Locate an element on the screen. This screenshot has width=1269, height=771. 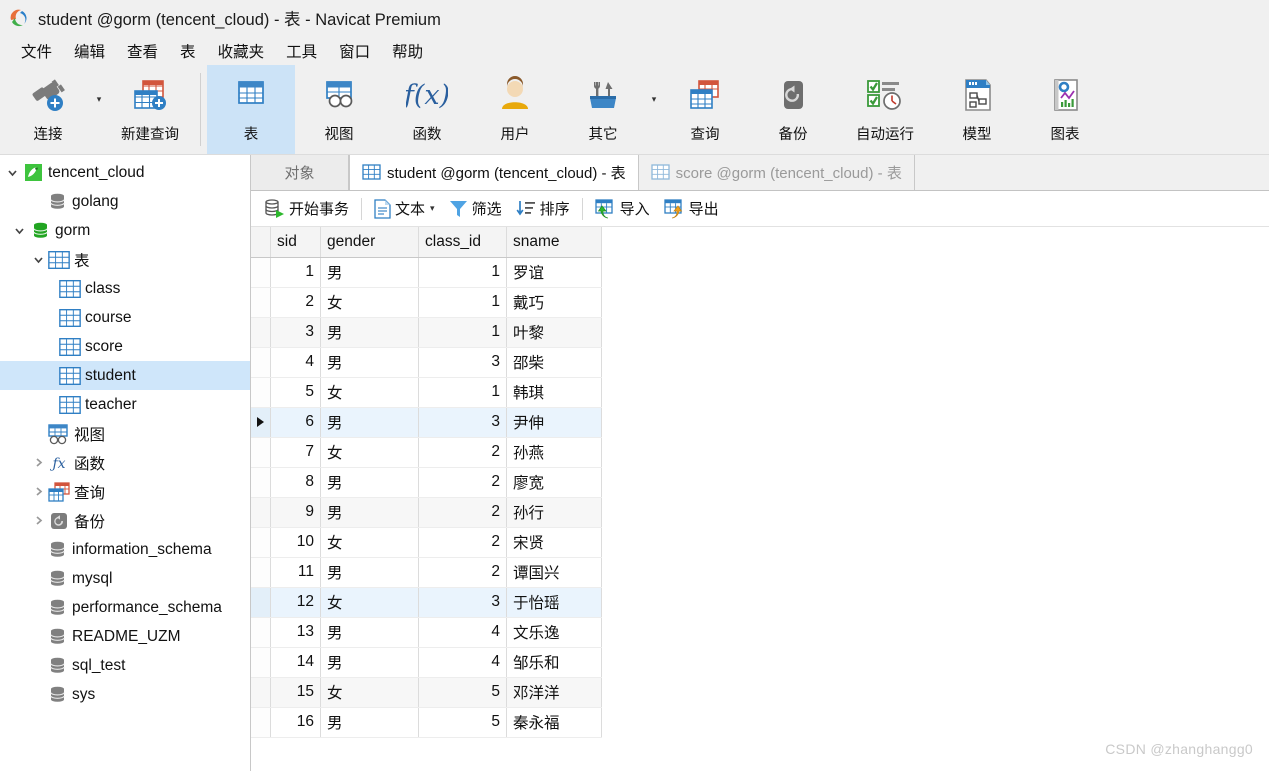
cell-sid: 10 is located at coordinates (295, 542).